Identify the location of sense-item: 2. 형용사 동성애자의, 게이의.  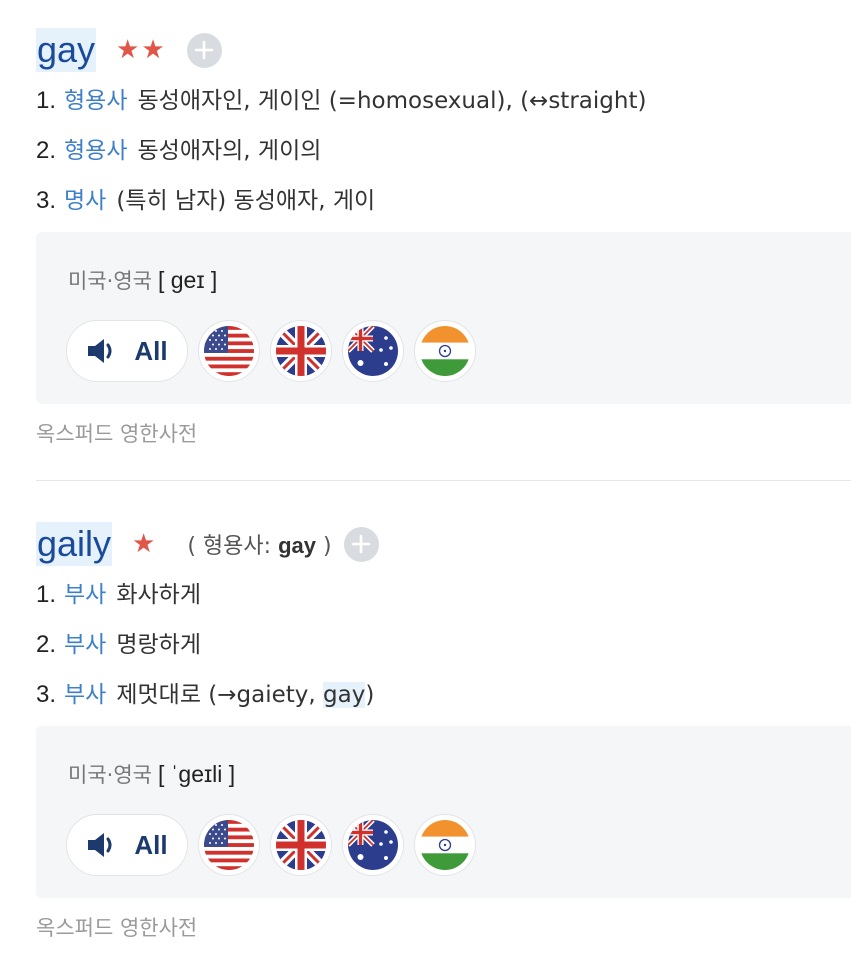
(443, 151).